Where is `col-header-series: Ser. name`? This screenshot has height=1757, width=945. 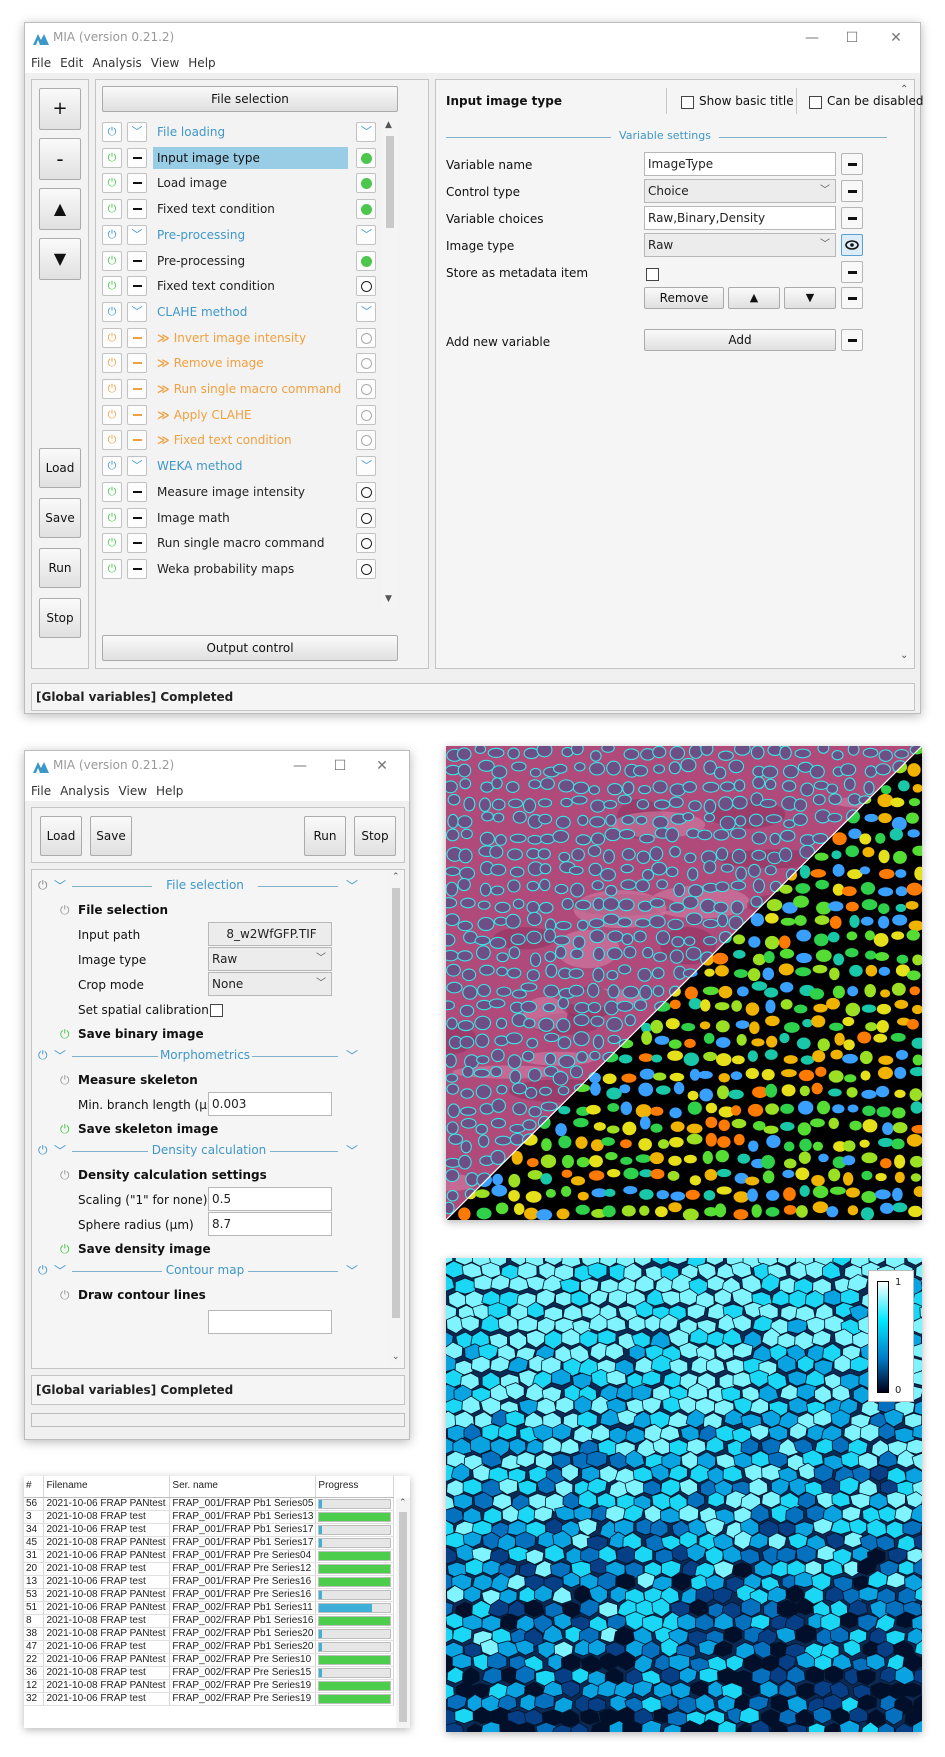 col-header-series: Ser. name is located at coordinates (243, 1487).